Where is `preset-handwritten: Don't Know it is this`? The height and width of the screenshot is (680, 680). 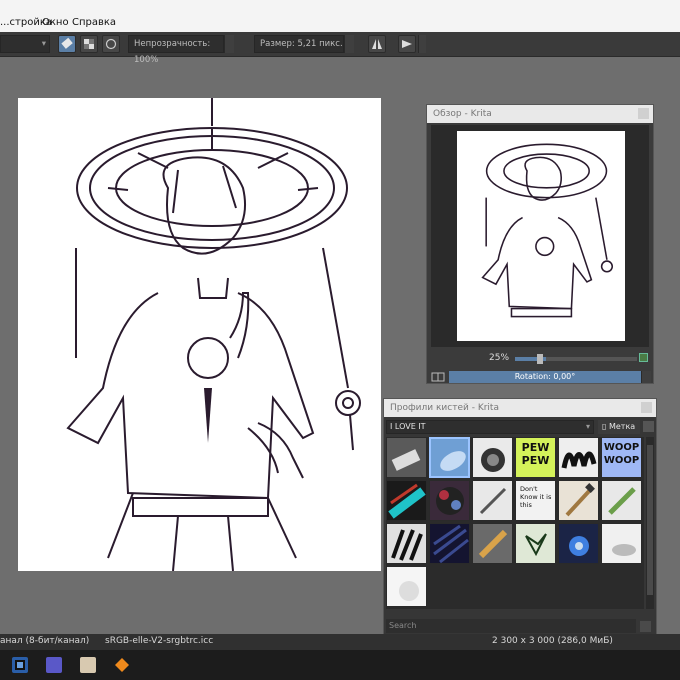 preset-handwritten: Don't Know it is this is located at coordinates (535, 500).